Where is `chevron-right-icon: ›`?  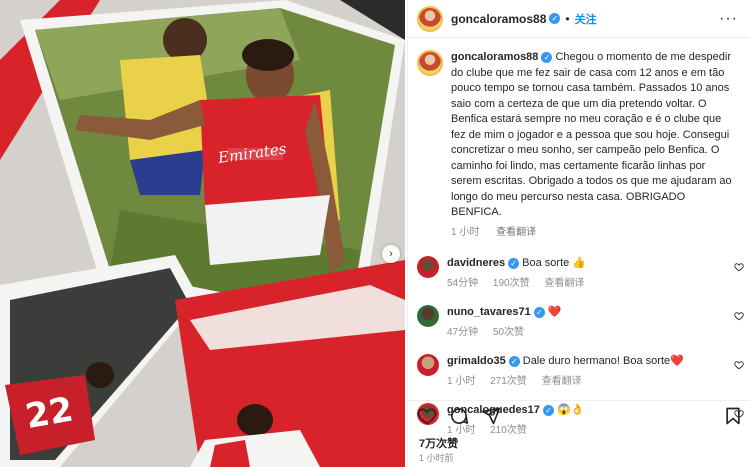 chevron-right-icon: › is located at coordinates (391, 254).